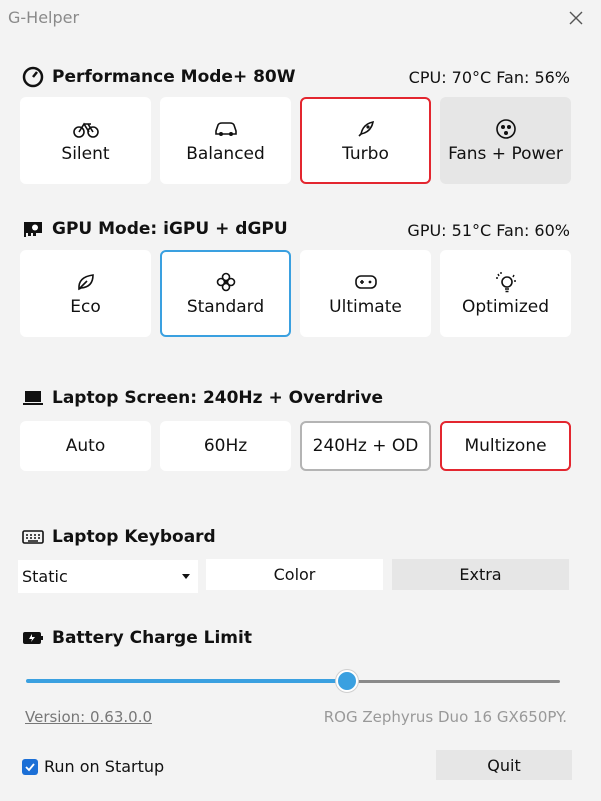 The image size is (601, 801). I want to click on rocket-icon, so click(366, 129).